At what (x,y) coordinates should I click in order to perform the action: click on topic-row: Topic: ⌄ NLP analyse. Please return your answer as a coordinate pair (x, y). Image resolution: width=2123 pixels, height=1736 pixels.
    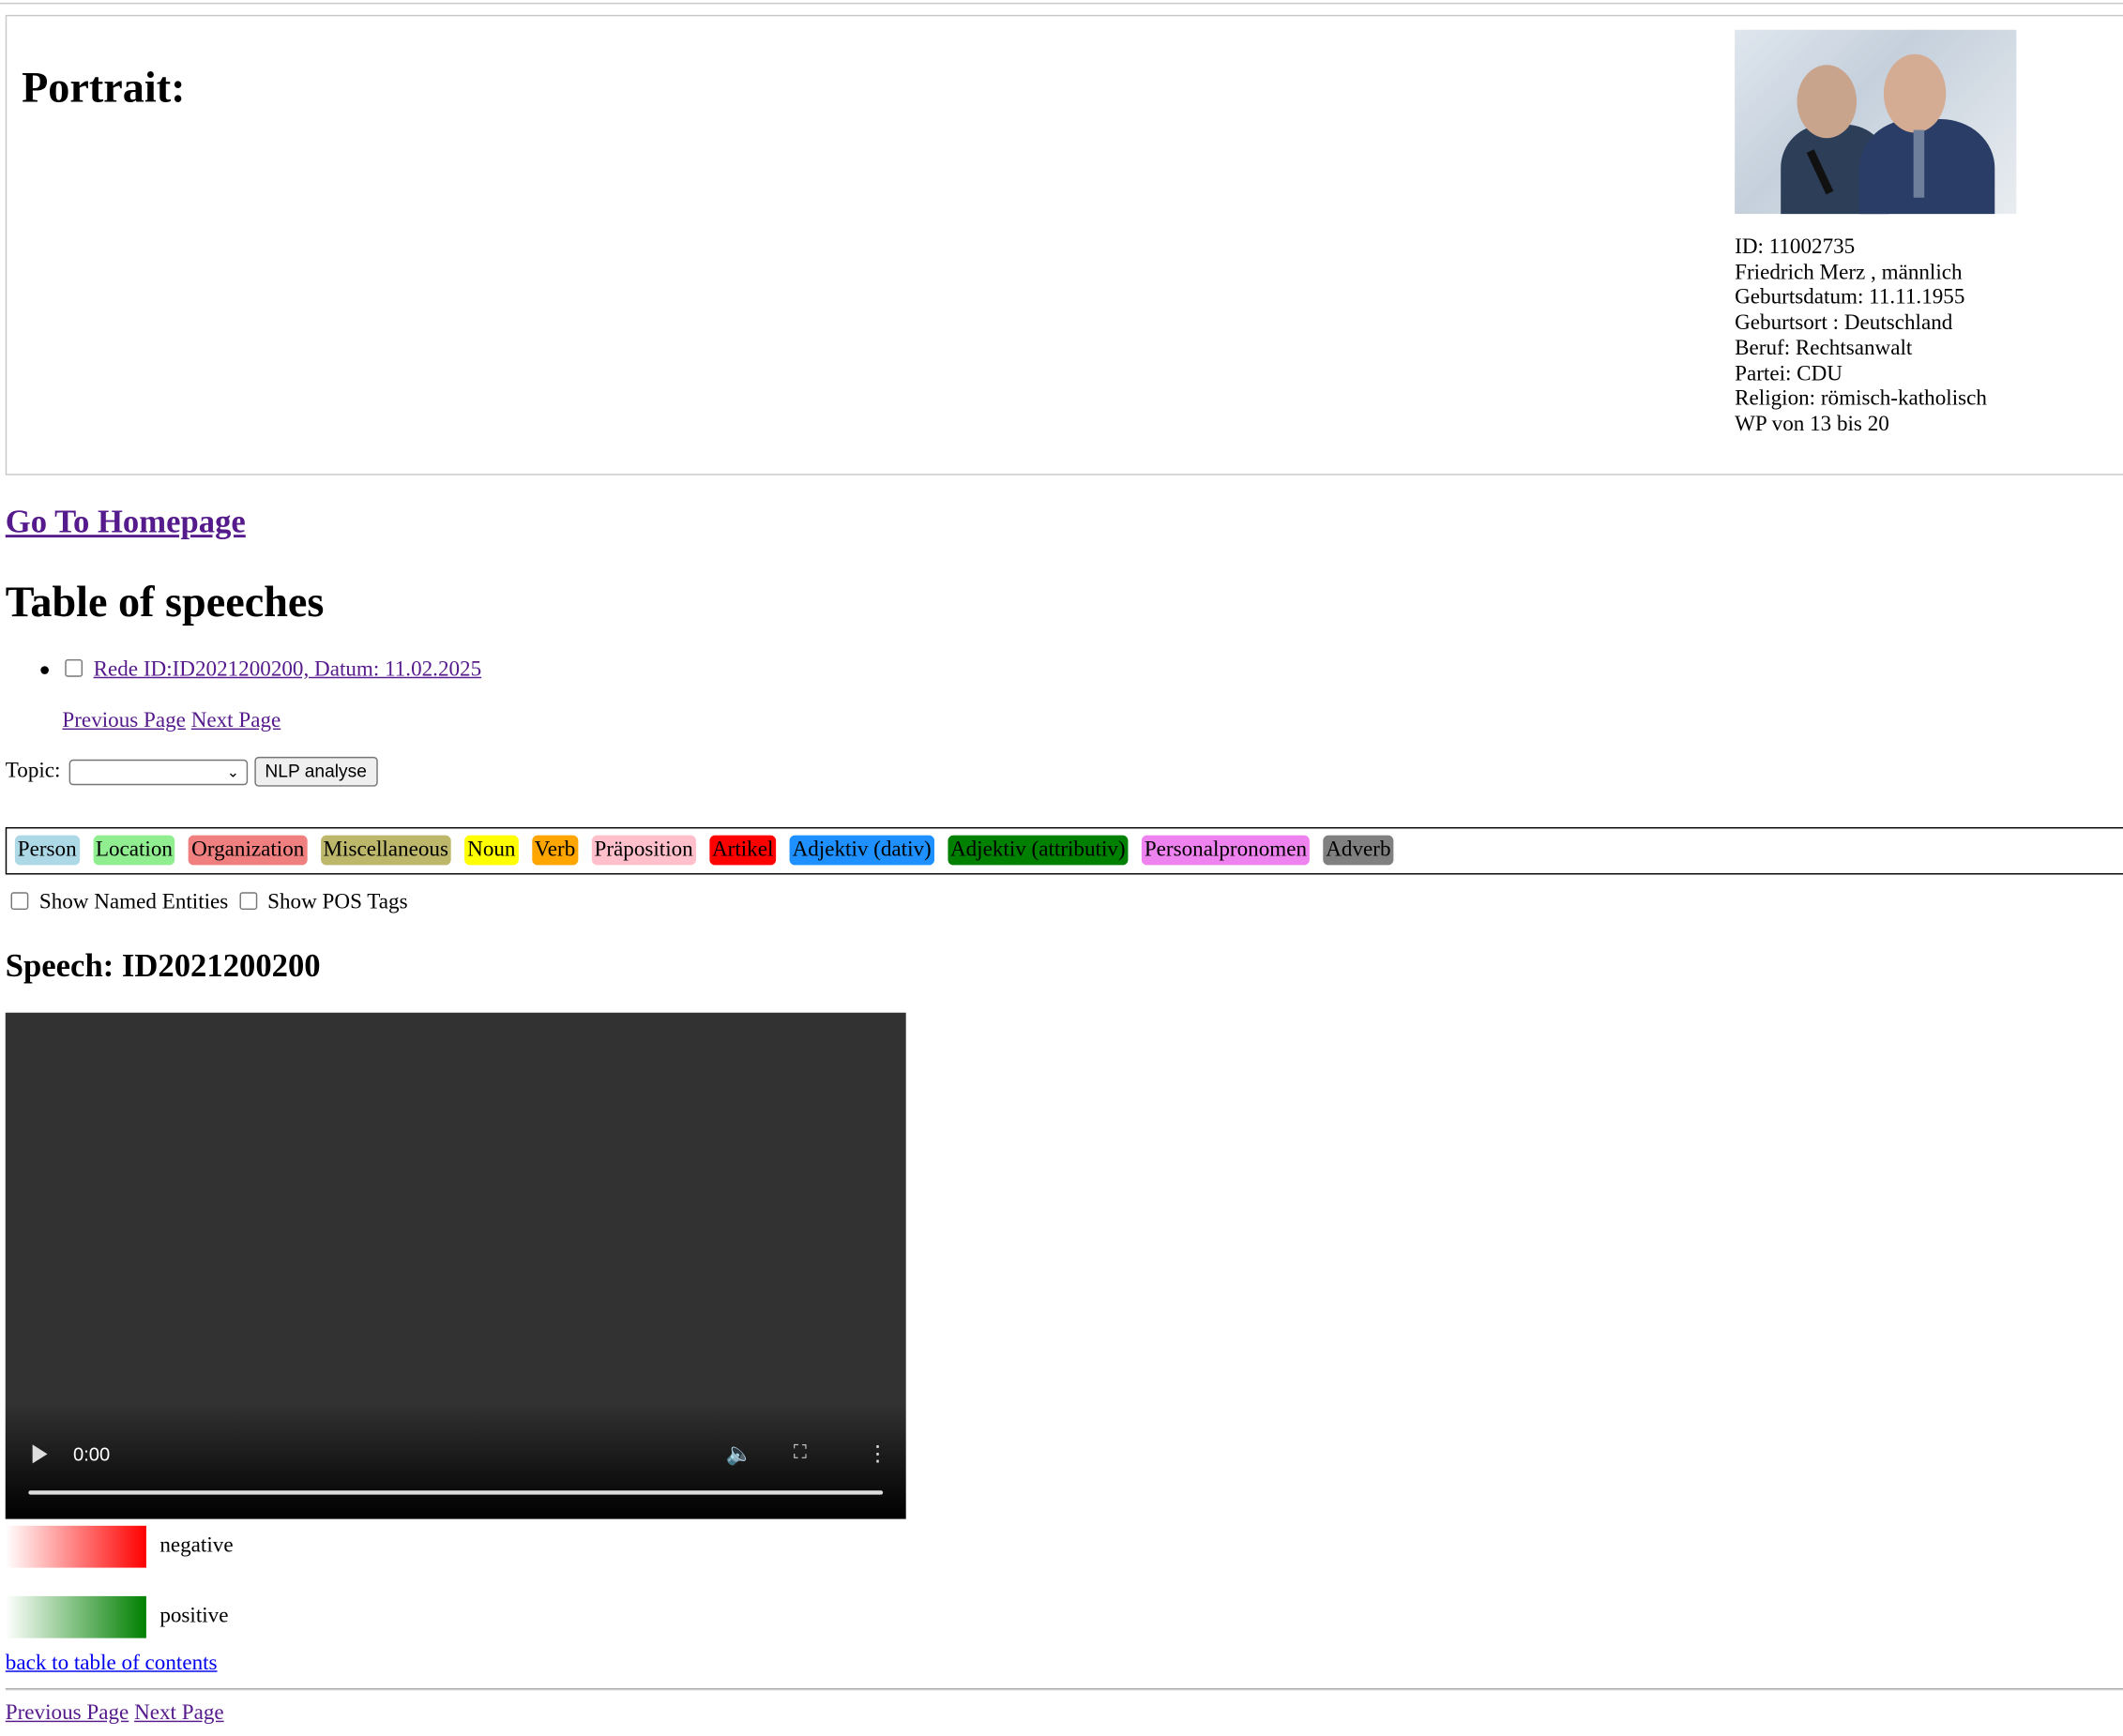
    Looking at the image, I should click on (191, 772).